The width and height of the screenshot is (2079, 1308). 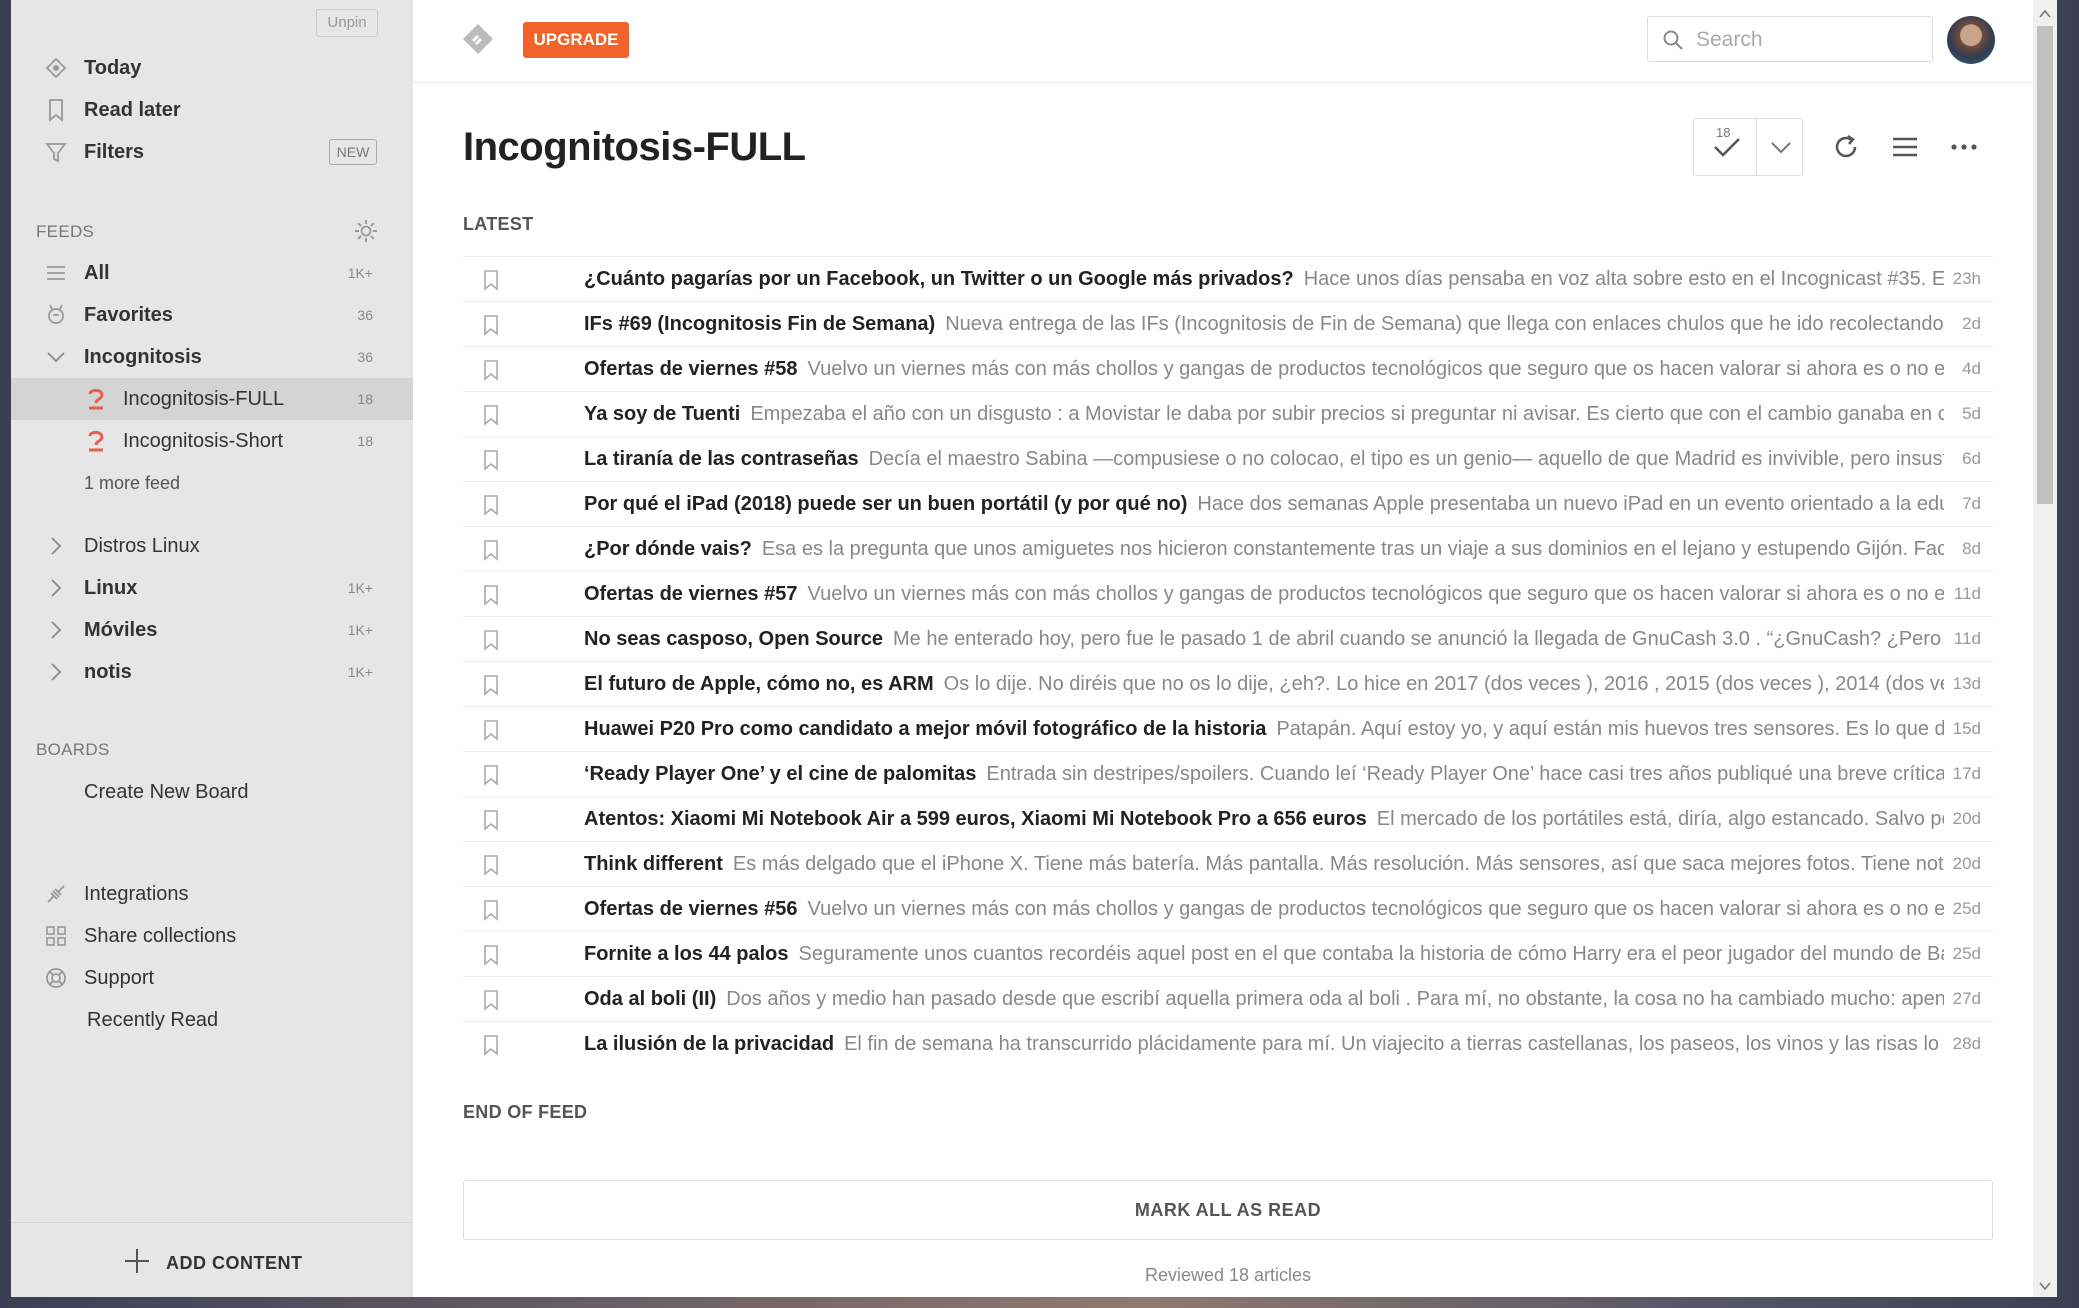 I want to click on sidebar-item-incognitosis-short: Incognitosis-Short 18, so click(x=212, y=441).